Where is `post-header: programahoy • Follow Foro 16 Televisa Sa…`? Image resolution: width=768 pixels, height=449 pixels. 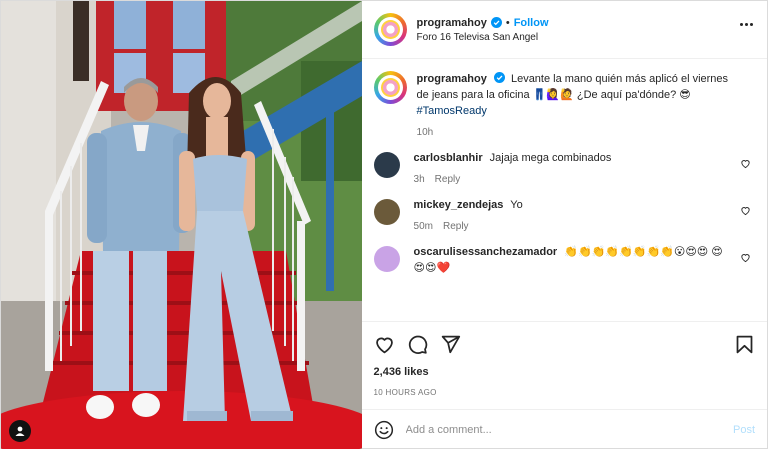
post-header: programahoy • Follow Foro 16 Televisa Sa… is located at coordinates (564, 30).